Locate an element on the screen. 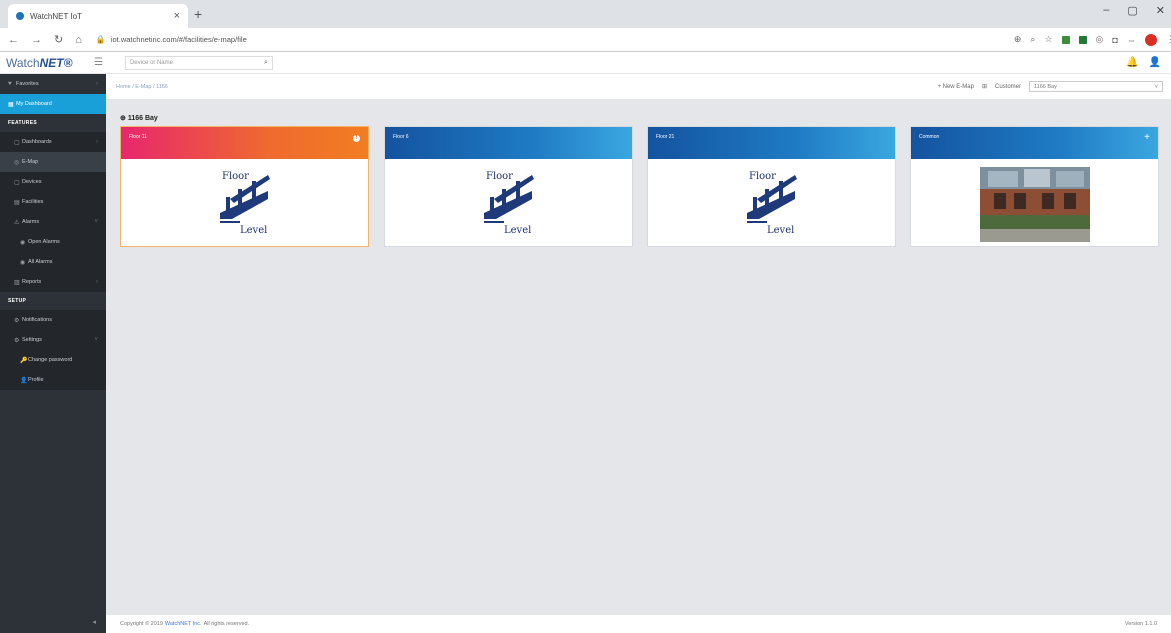 The width and height of the screenshot is (1171, 633). sidebar-item-open-alarms: ◉ Open Alarms is located at coordinates (53, 242).